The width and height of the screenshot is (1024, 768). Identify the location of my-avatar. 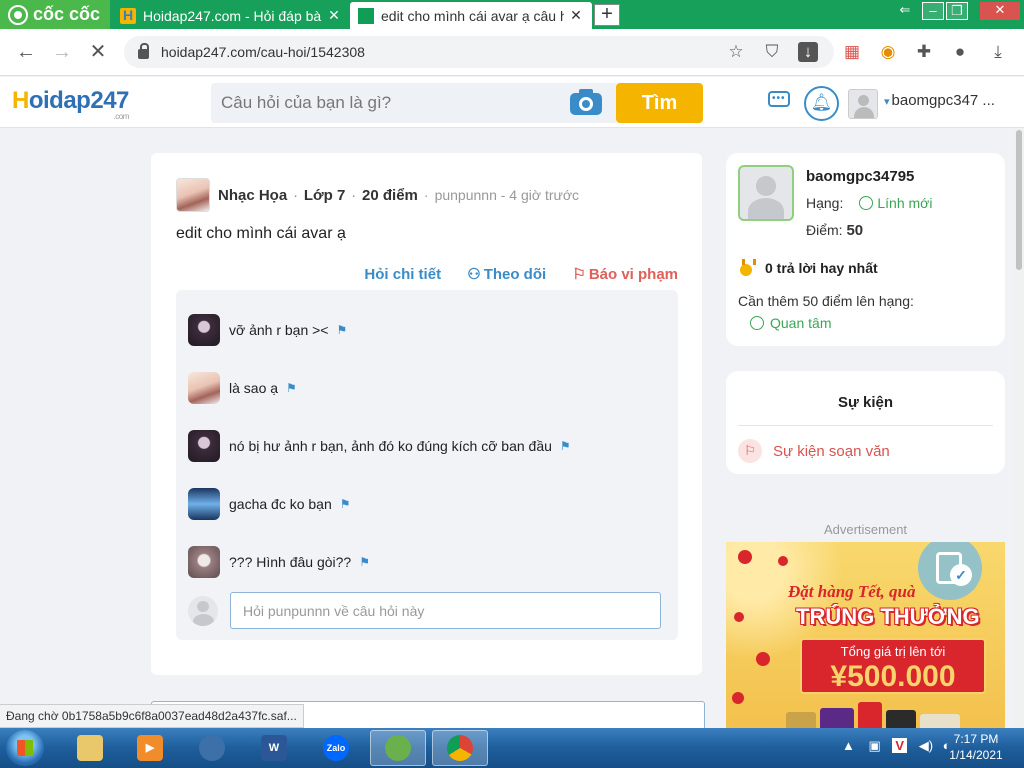
(203, 610).